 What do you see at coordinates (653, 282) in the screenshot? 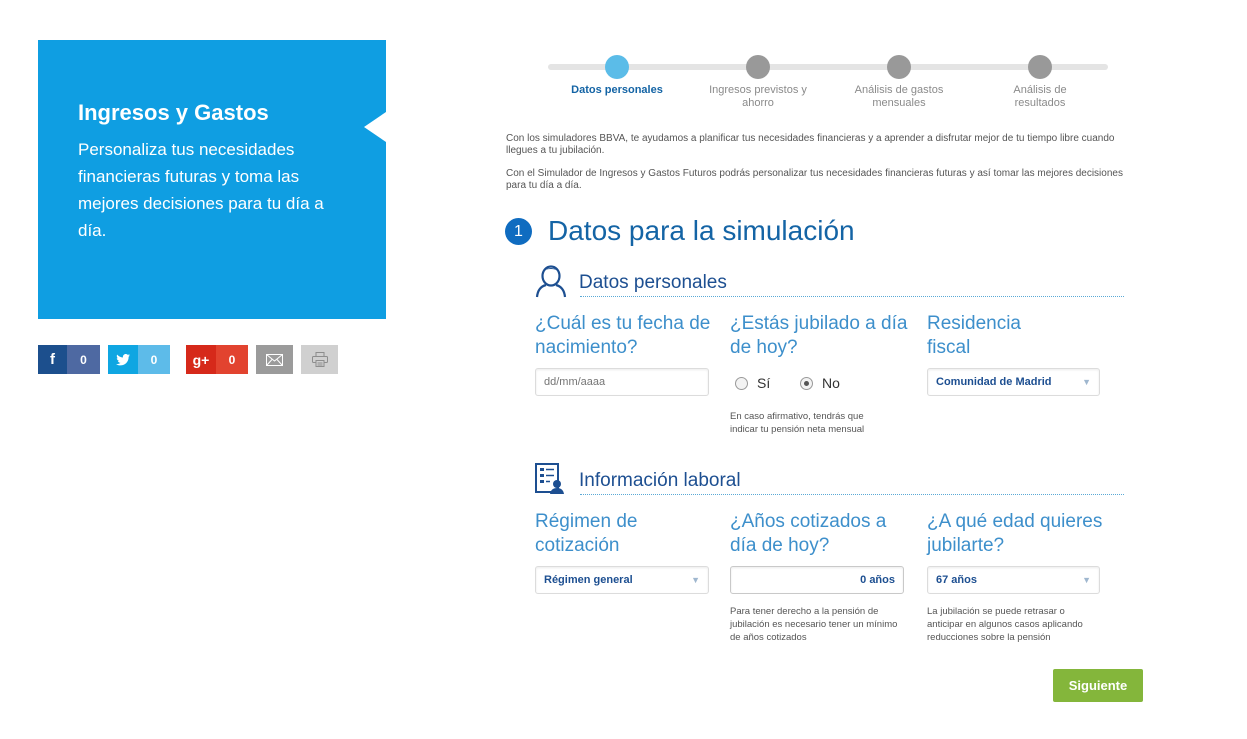
I see `personal-data-title: Datos personales` at bounding box center [653, 282].